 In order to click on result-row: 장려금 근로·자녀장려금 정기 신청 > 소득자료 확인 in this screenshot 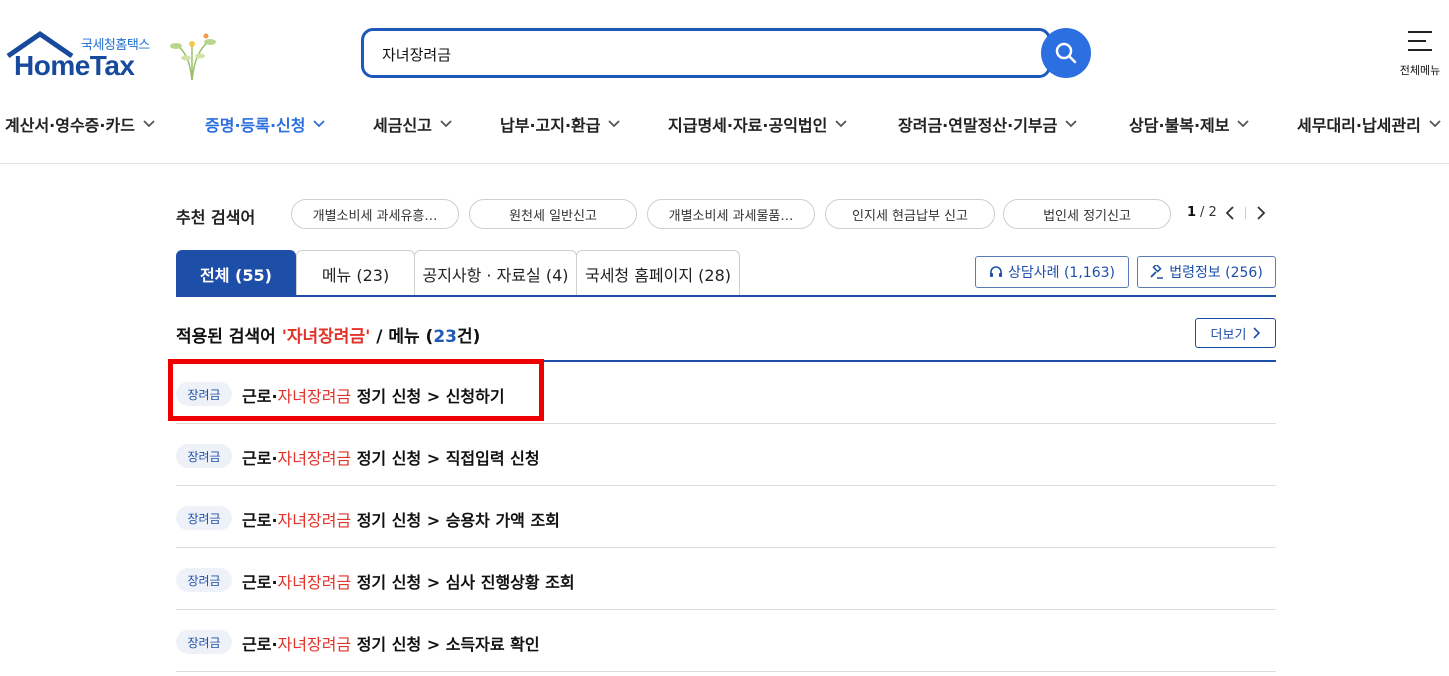, I will do `click(726, 641)`.